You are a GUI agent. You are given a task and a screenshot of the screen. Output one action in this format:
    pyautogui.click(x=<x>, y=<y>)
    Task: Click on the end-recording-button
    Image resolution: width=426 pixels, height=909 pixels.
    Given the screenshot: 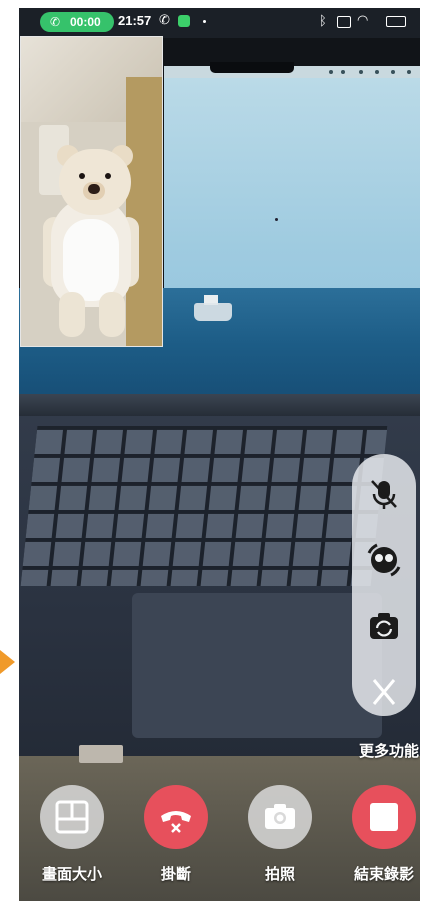 What is the action you would take?
    pyautogui.click(x=384, y=817)
    